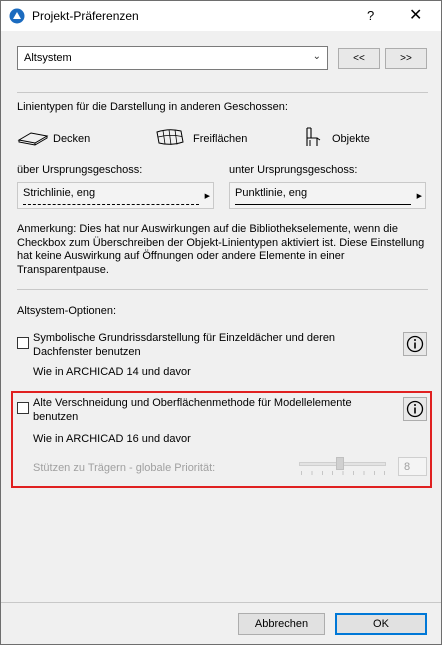  Describe the element at coordinates (220, 139) in the screenshot. I see `mesh-label: Freiflächen` at that location.